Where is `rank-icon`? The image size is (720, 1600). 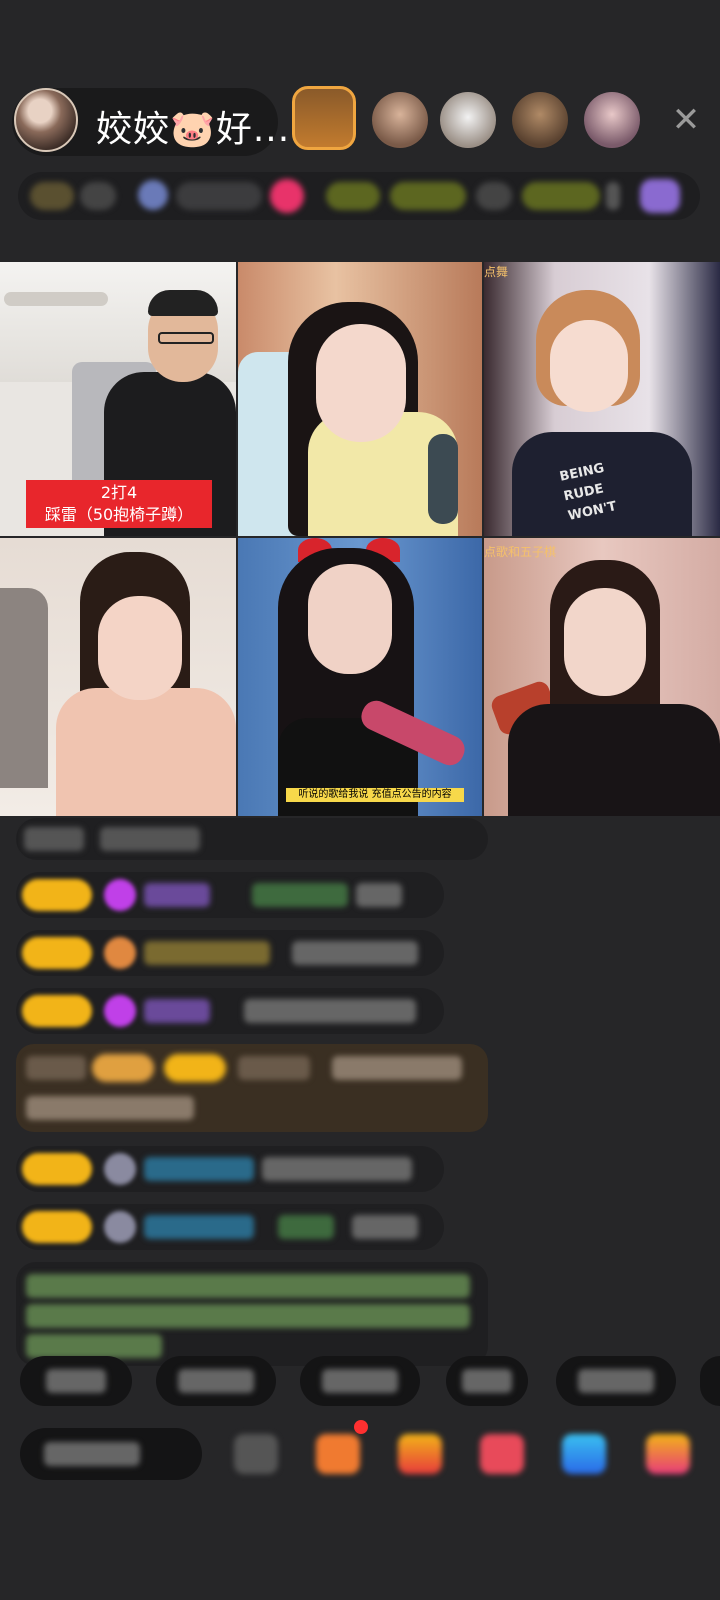 rank-icon is located at coordinates (153, 195).